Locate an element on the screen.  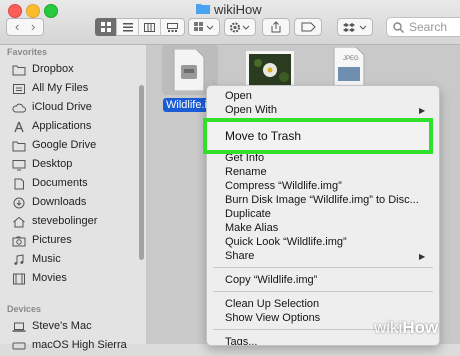
group-icon is located at coordinates (204, 26).